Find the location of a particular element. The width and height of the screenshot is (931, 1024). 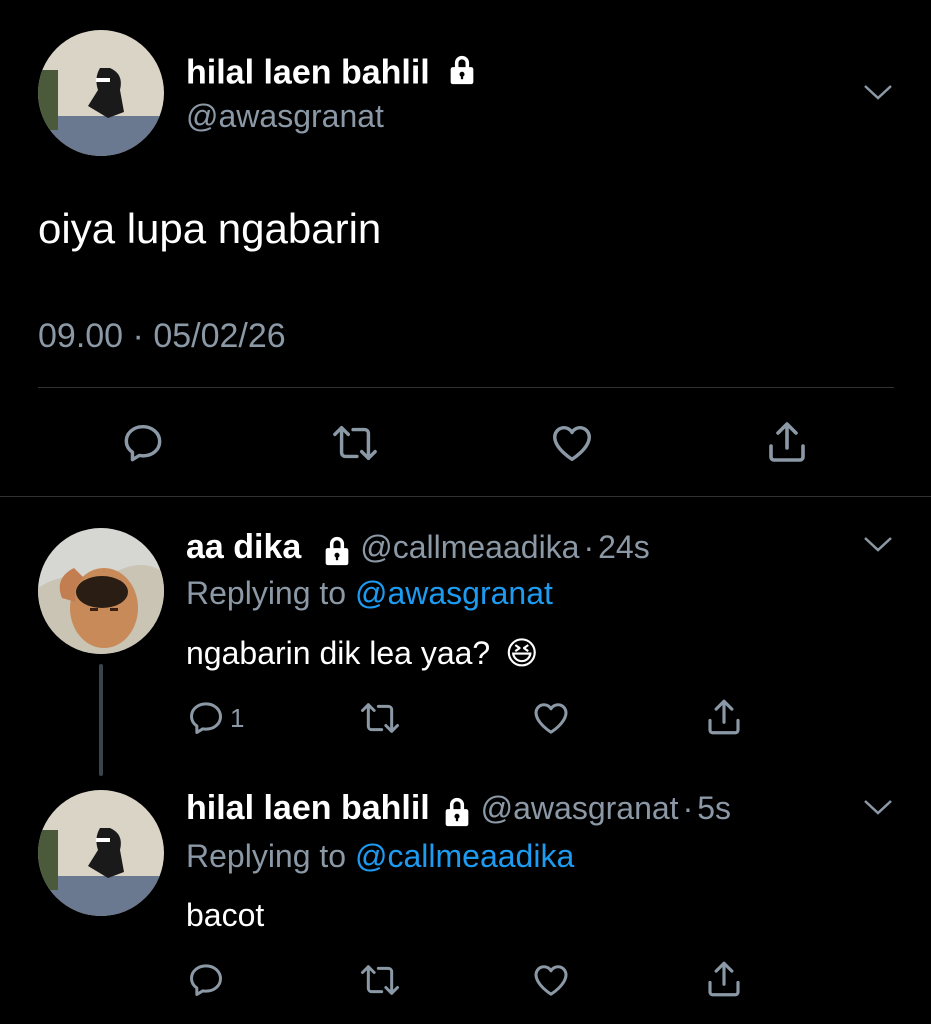

tweet-text: bacot is located at coordinates (225, 915).